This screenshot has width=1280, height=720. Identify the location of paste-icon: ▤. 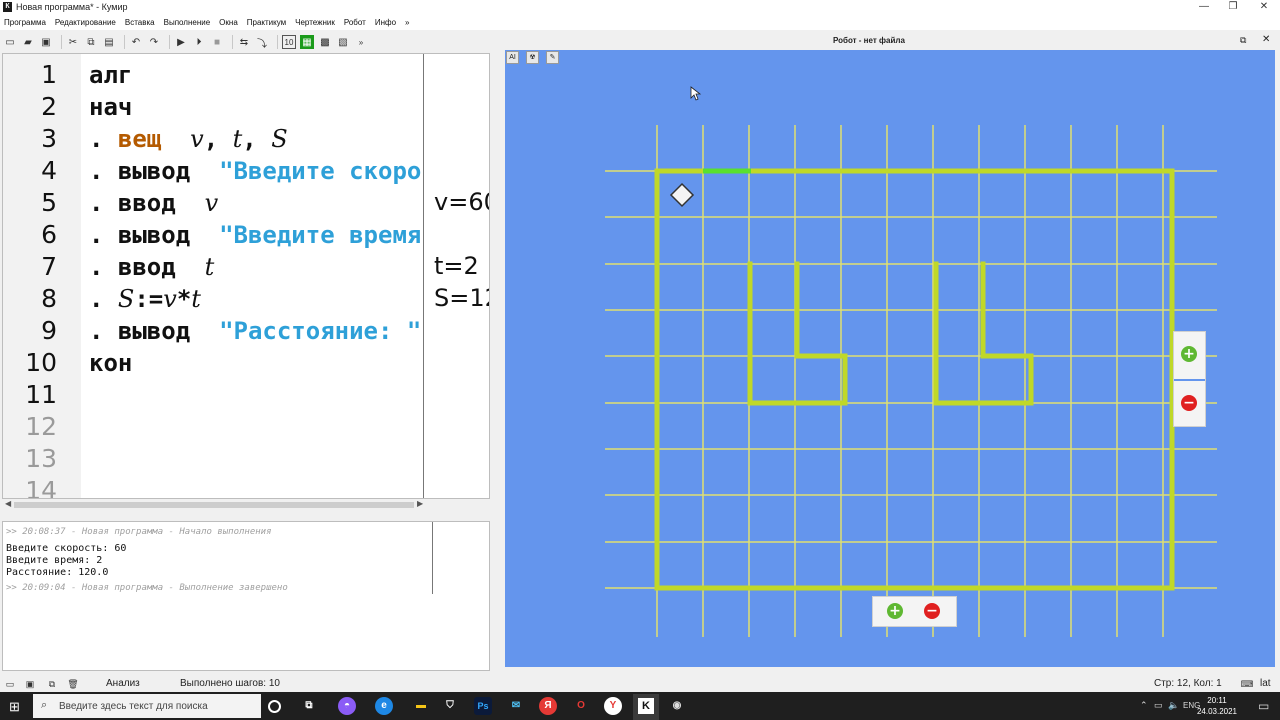
(109, 42).